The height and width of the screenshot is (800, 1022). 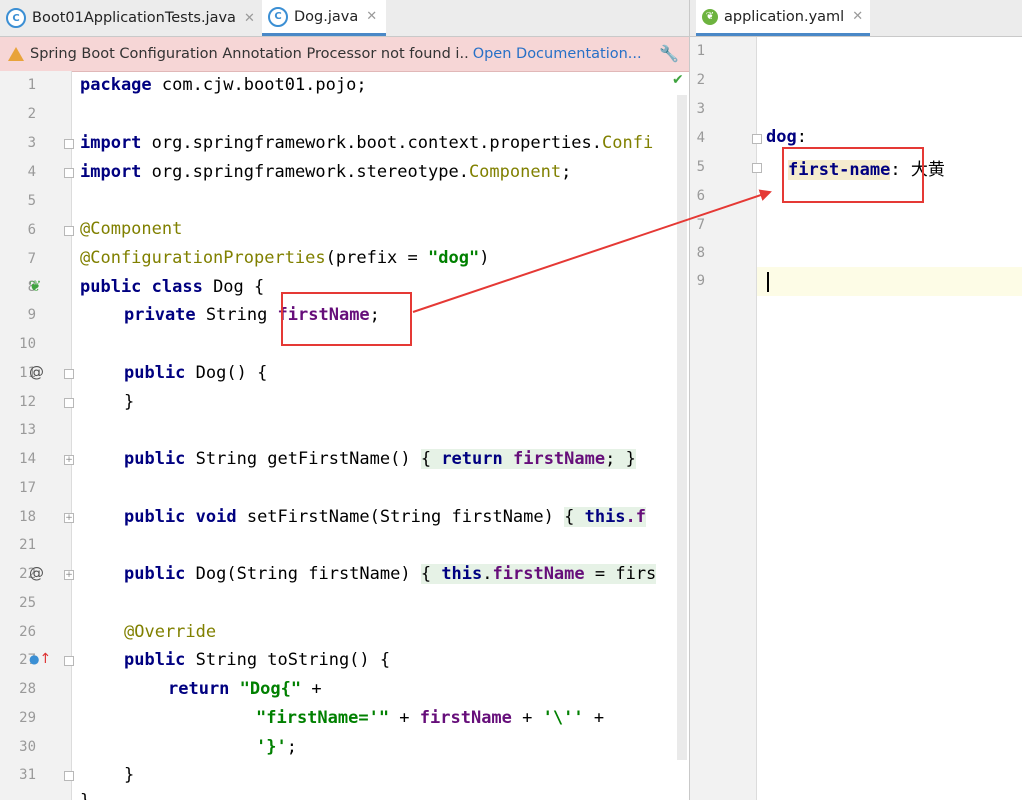 I want to click on right-tab-bar: ❦ application.yaml ✕, so click(x=856, y=18).